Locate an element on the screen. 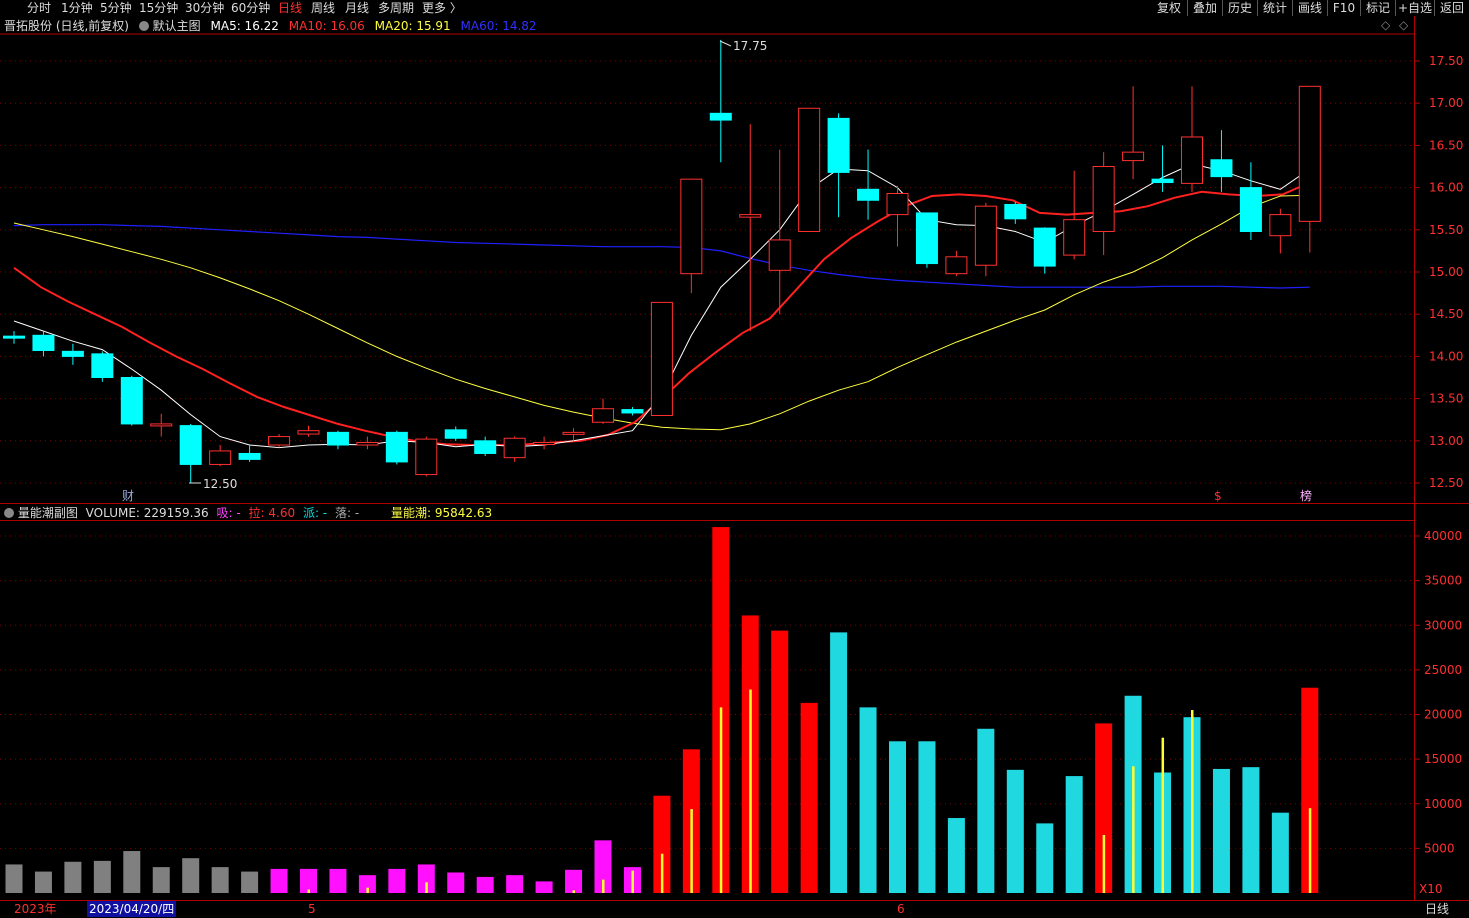 This screenshot has height=918, width=1469. price-tick-label: 17.50 is located at coordinates (1446, 61).